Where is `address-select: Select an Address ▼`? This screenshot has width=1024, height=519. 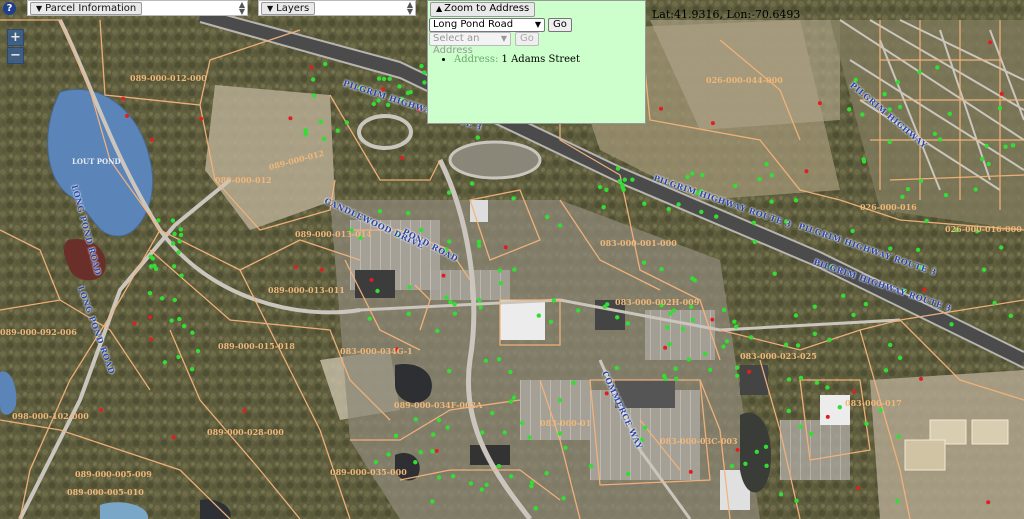
address-select: Select an Address ▼ is located at coordinates (470, 44).